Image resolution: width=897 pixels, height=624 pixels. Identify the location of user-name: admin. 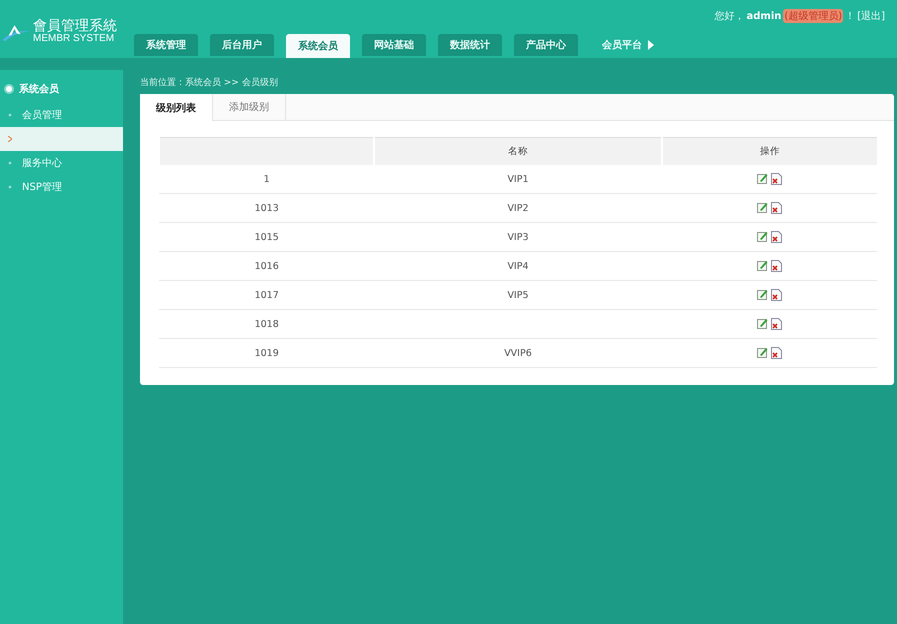
(764, 16).